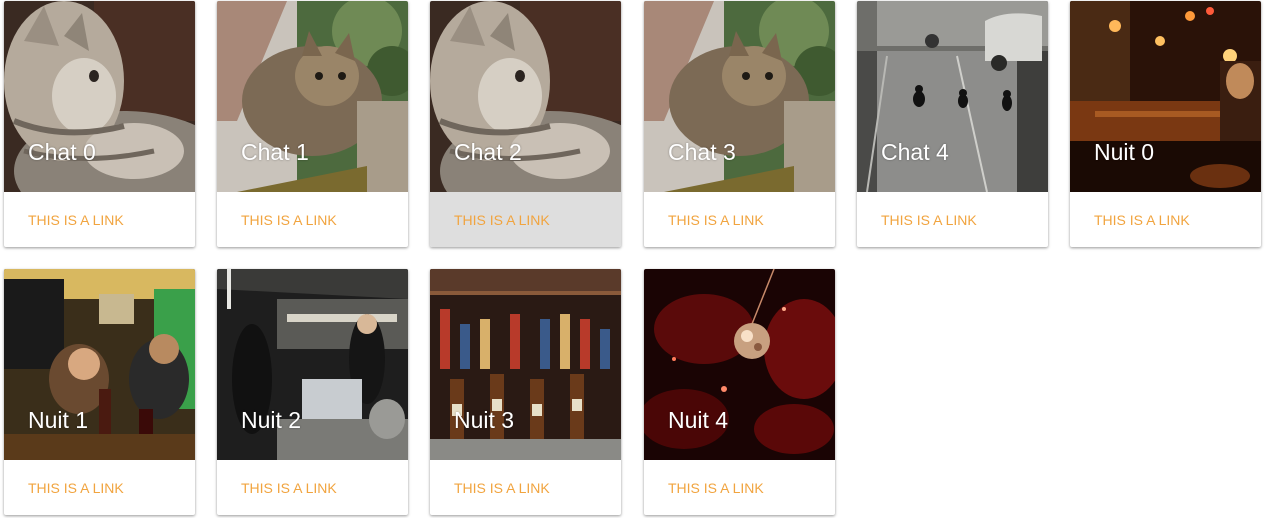 This screenshot has width=1269, height=518. I want to click on card-image-cat-fence: Chat 3, so click(739, 96).